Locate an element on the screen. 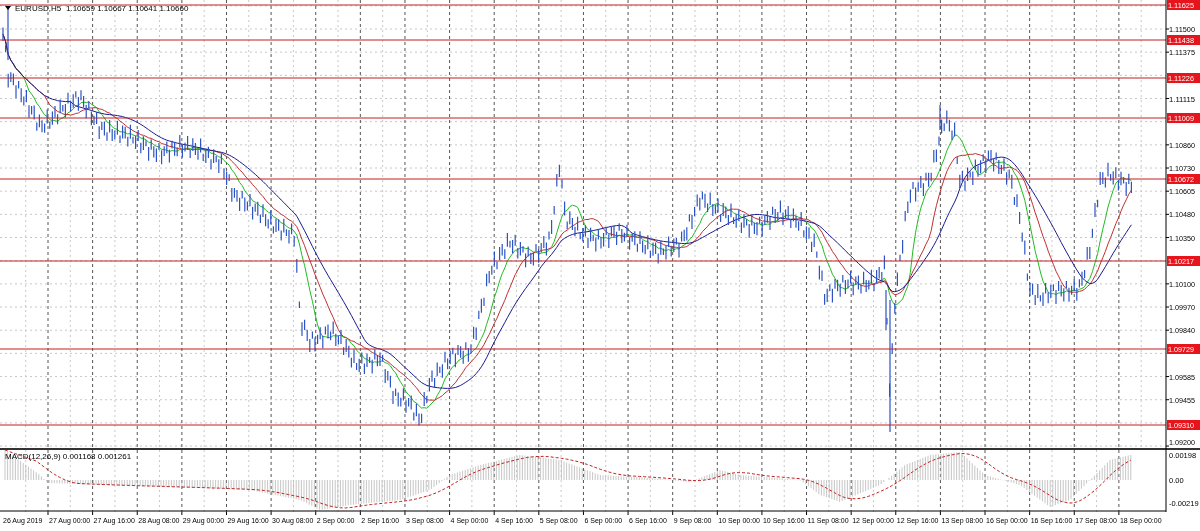  price-tick-label: 1.09970 is located at coordinates (1183, 308).